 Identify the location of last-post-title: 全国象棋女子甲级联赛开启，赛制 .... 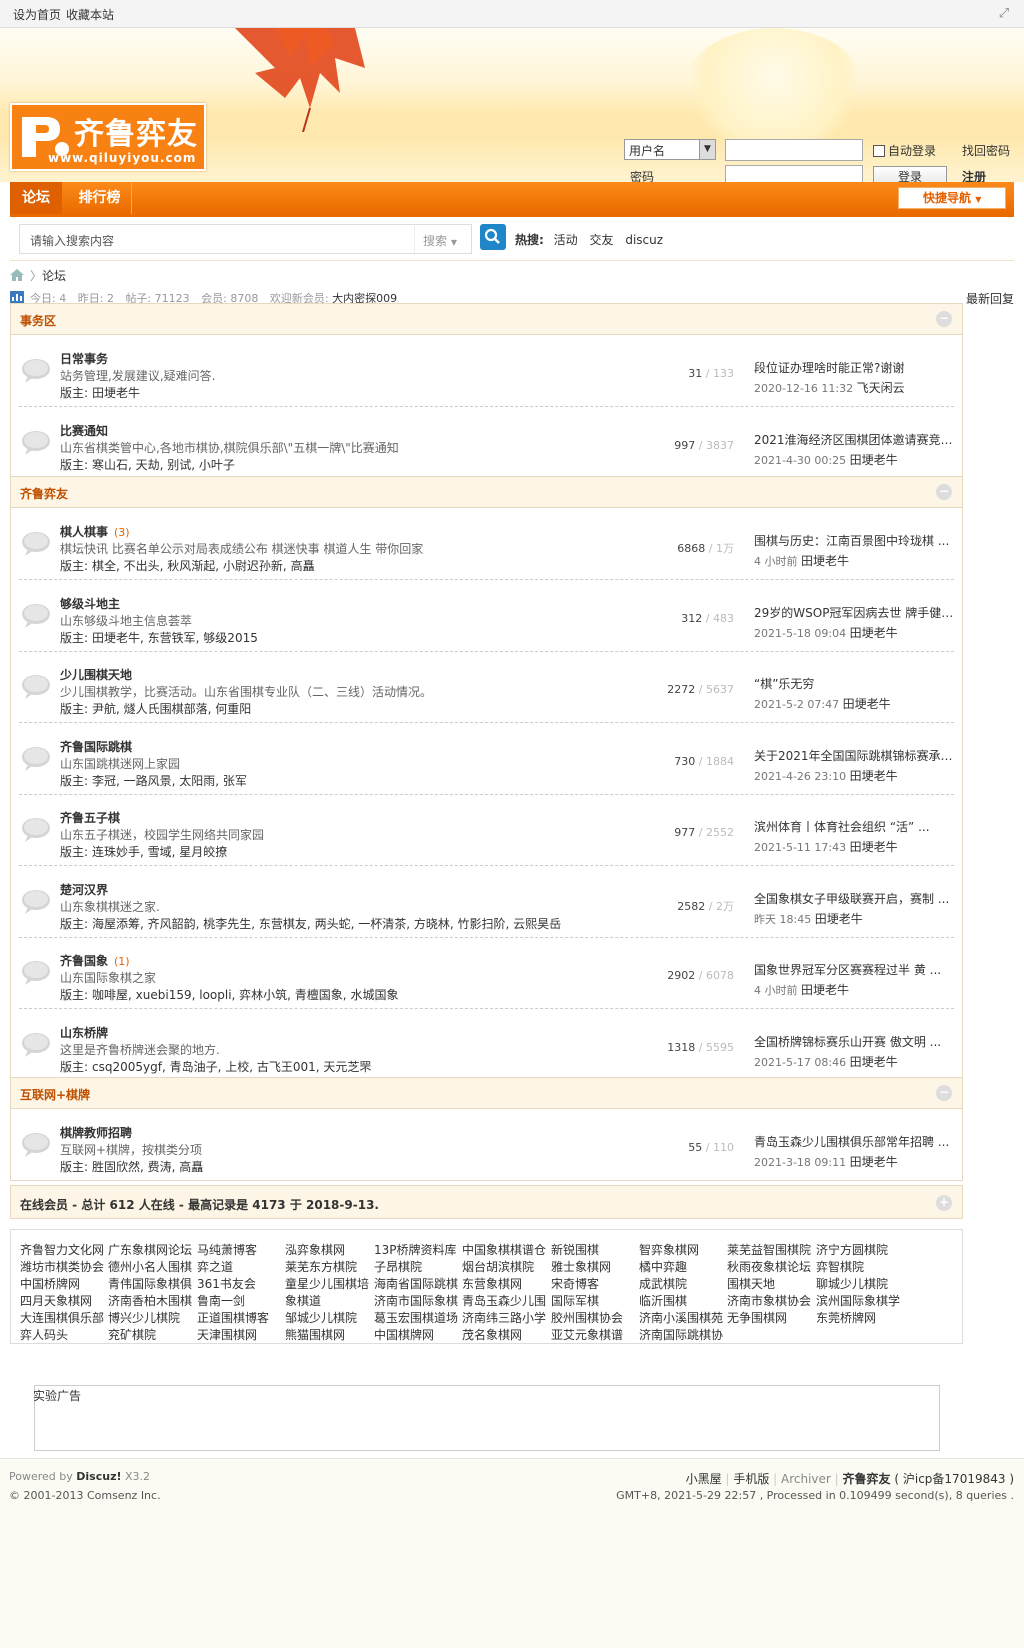
(854, 898).